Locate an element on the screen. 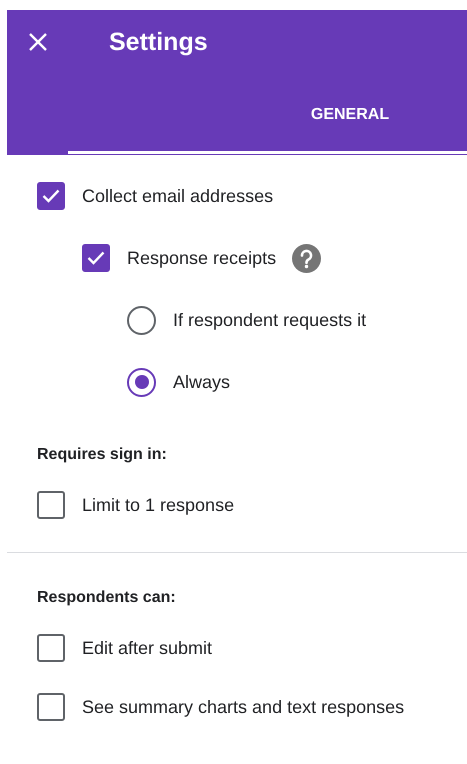 The height and width of the screenshot is (764, 467). option-label: If respondent requests it is located at coordinates (269, 320).